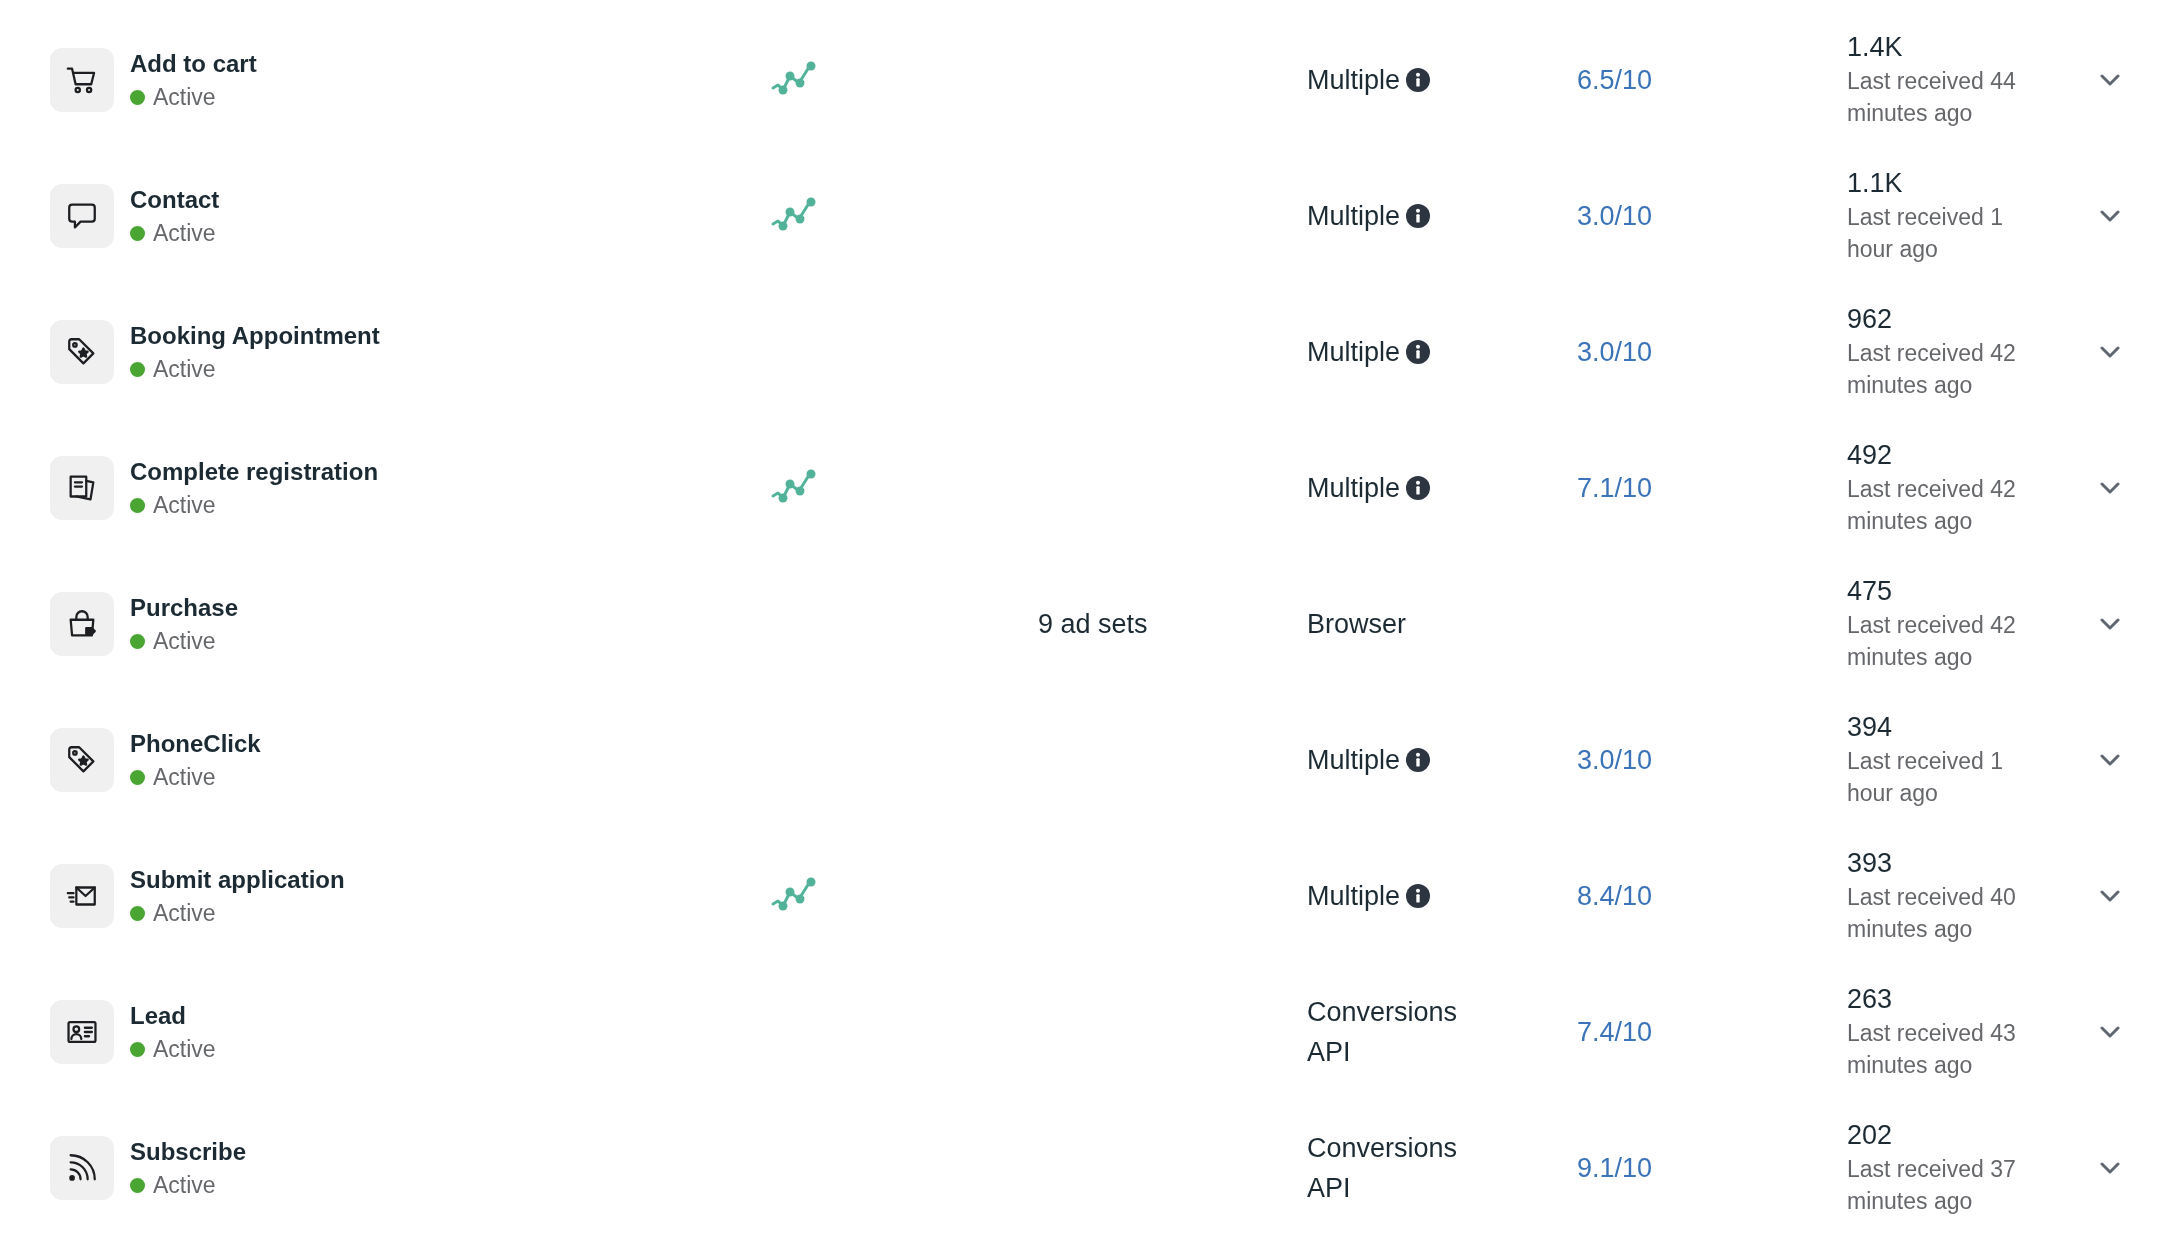  I want to click on quality-score-link: 6.5/10, so click(1615, 79).